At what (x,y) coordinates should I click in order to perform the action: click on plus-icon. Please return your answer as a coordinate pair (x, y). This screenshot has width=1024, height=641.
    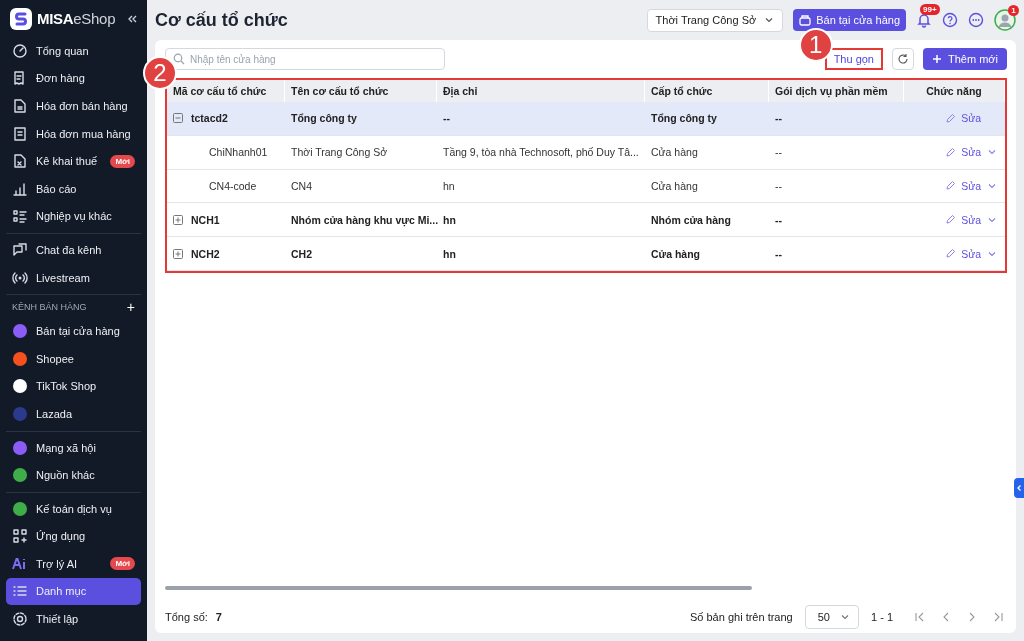
    Looking at the image, I should click on (937, 59).